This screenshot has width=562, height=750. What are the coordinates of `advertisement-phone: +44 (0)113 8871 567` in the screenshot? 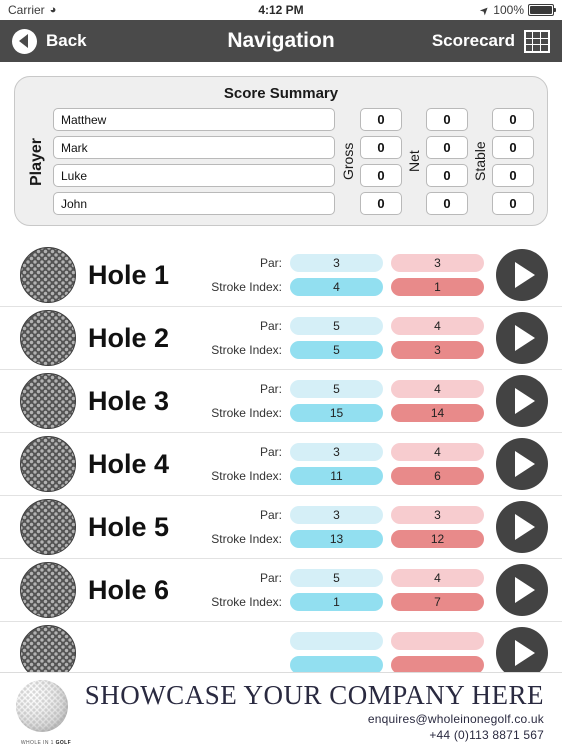 It's located at (313, 735).